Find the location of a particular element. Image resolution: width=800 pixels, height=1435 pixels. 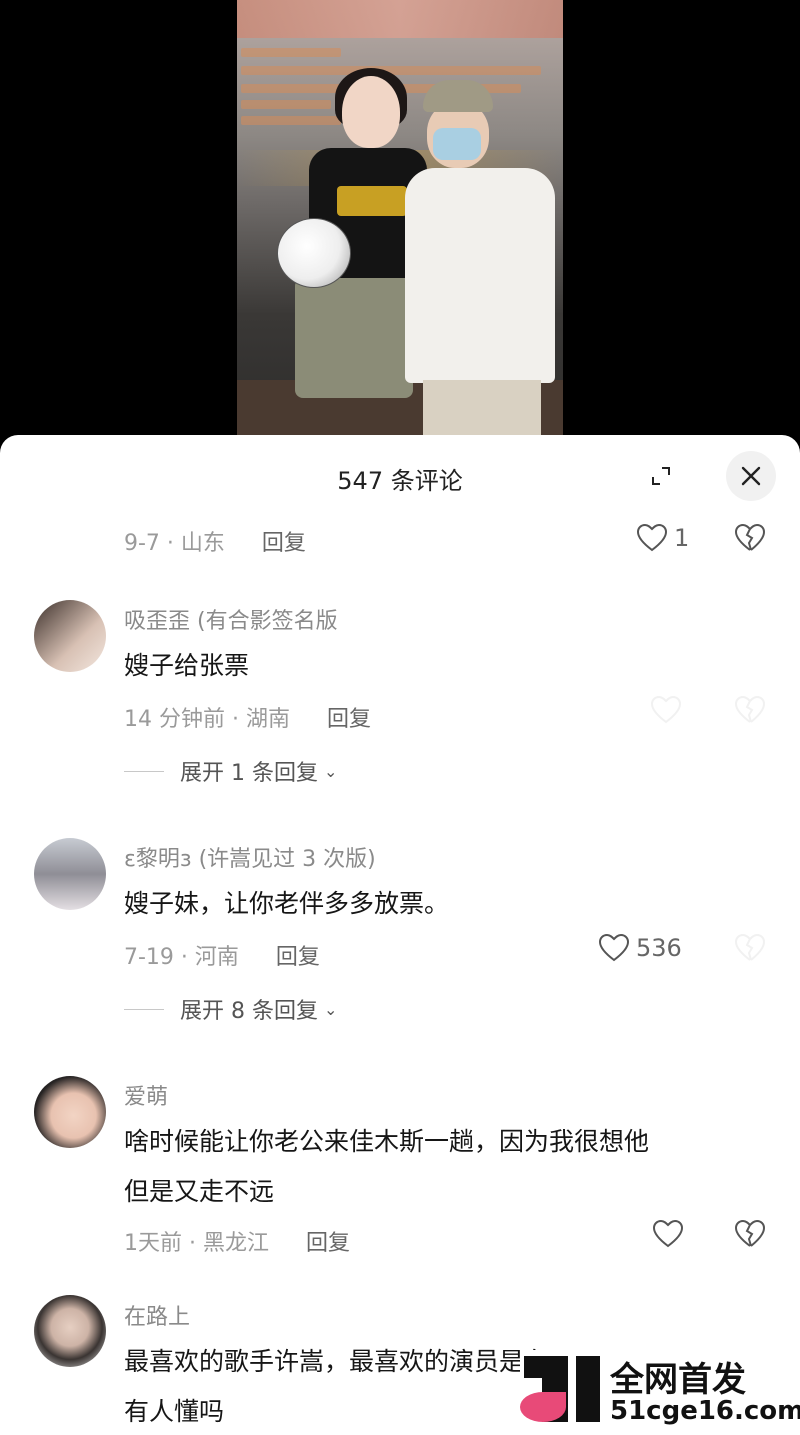

comment-date: 9-7 · 山东 is located at coordinates (174, 543).